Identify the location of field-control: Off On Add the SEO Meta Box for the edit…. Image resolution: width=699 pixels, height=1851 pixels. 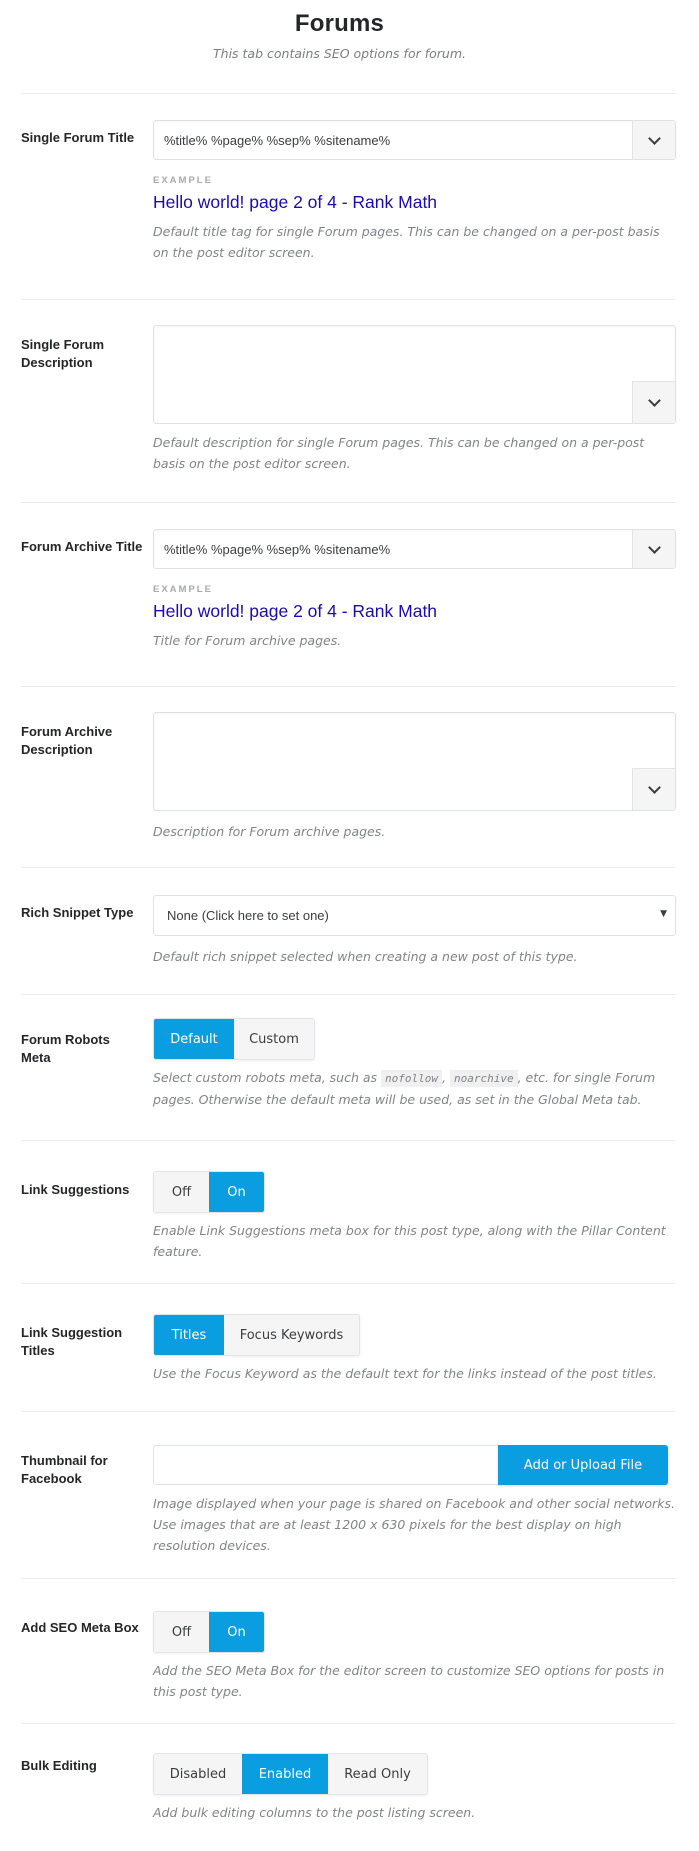
(414, 1656).